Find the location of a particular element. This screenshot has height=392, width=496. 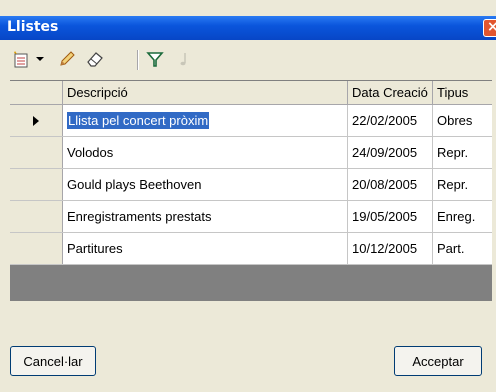

new-list-icon is located at coordinates (21, 59).